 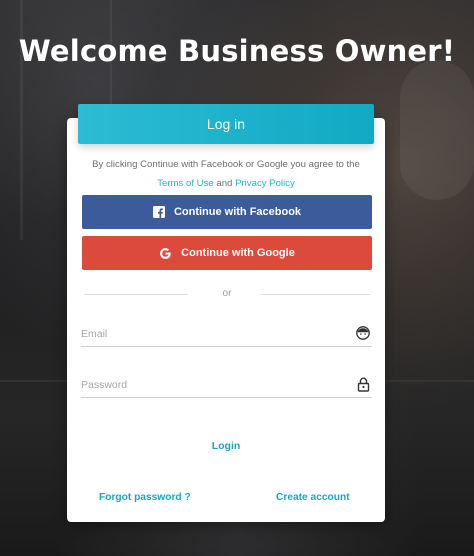 I want to click on google-button-label: Continue with Google, so click(x=238, y=253).